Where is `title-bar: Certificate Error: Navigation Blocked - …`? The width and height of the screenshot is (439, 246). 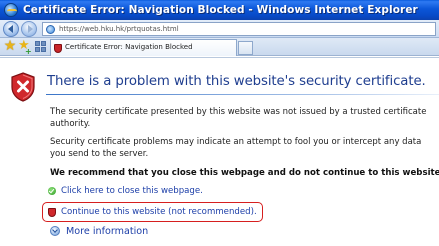
title-bar: Certificate Error: Navigation Blocked - … is located at coordinates (219, 10).